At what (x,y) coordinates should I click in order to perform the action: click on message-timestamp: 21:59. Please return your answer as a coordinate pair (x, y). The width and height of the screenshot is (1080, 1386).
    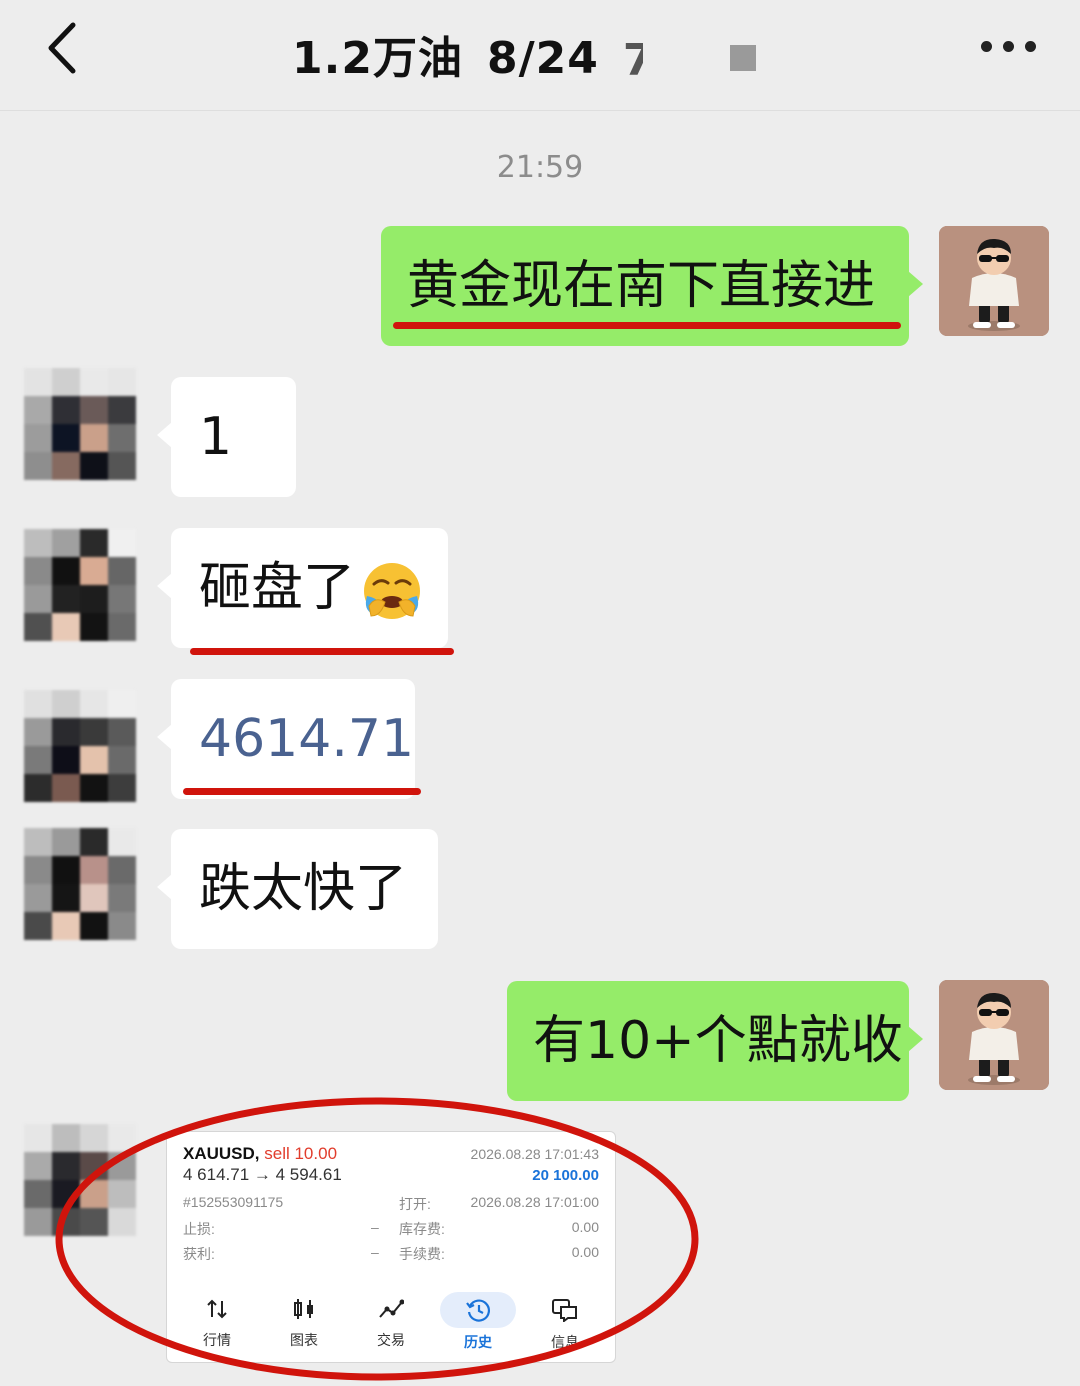
    Looking at the image, I should click on (540, 167).